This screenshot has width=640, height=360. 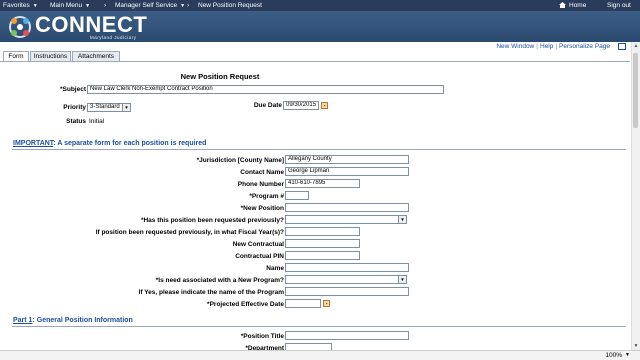 I want to click on part1-text: : General Position Information, so click(x=82, y=320).